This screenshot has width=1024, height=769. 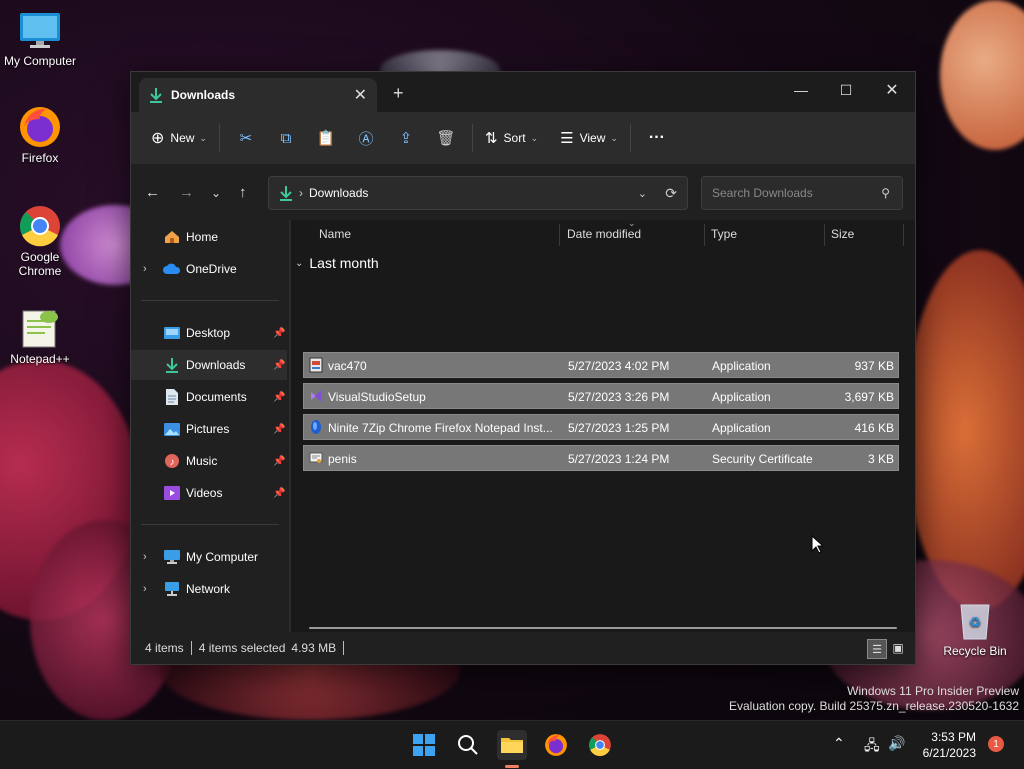 What do you see at coordinates (880, 459) in the screenshot?
I see `file-size: 3 KB` at bounding box center [880, 459].